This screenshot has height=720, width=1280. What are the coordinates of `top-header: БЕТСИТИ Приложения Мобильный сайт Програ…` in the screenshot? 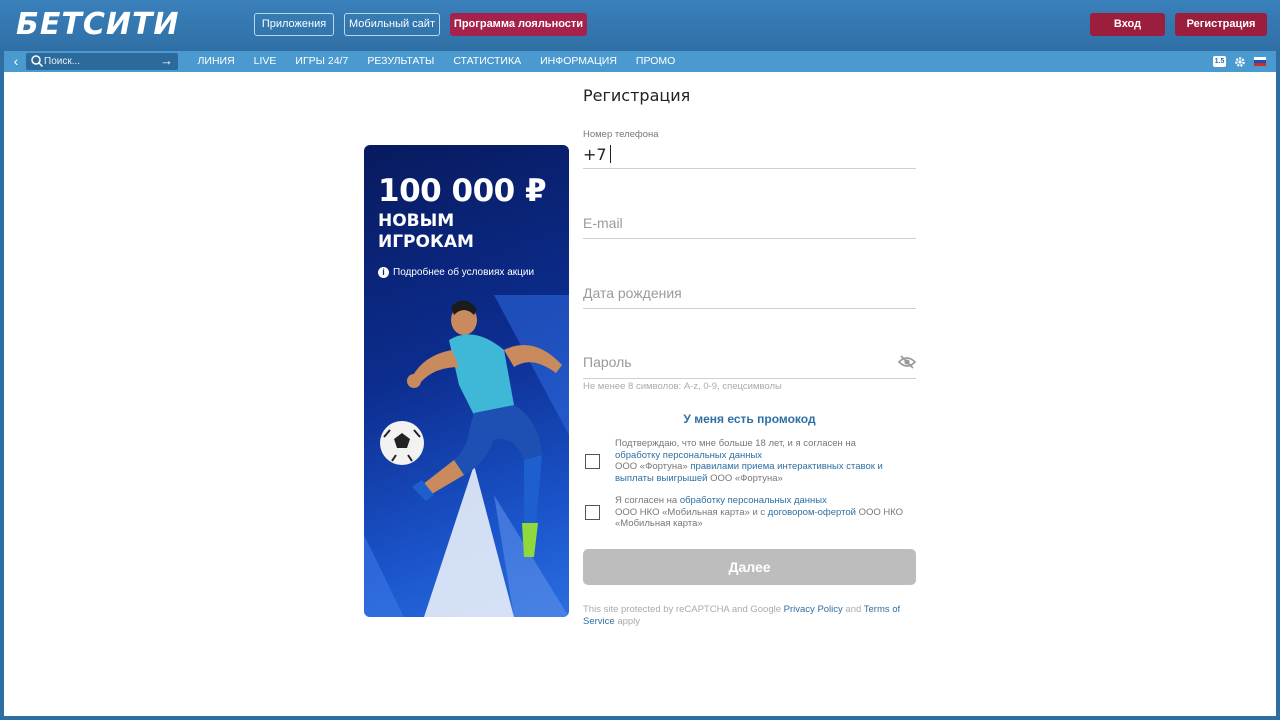 It's located at (640, 25).